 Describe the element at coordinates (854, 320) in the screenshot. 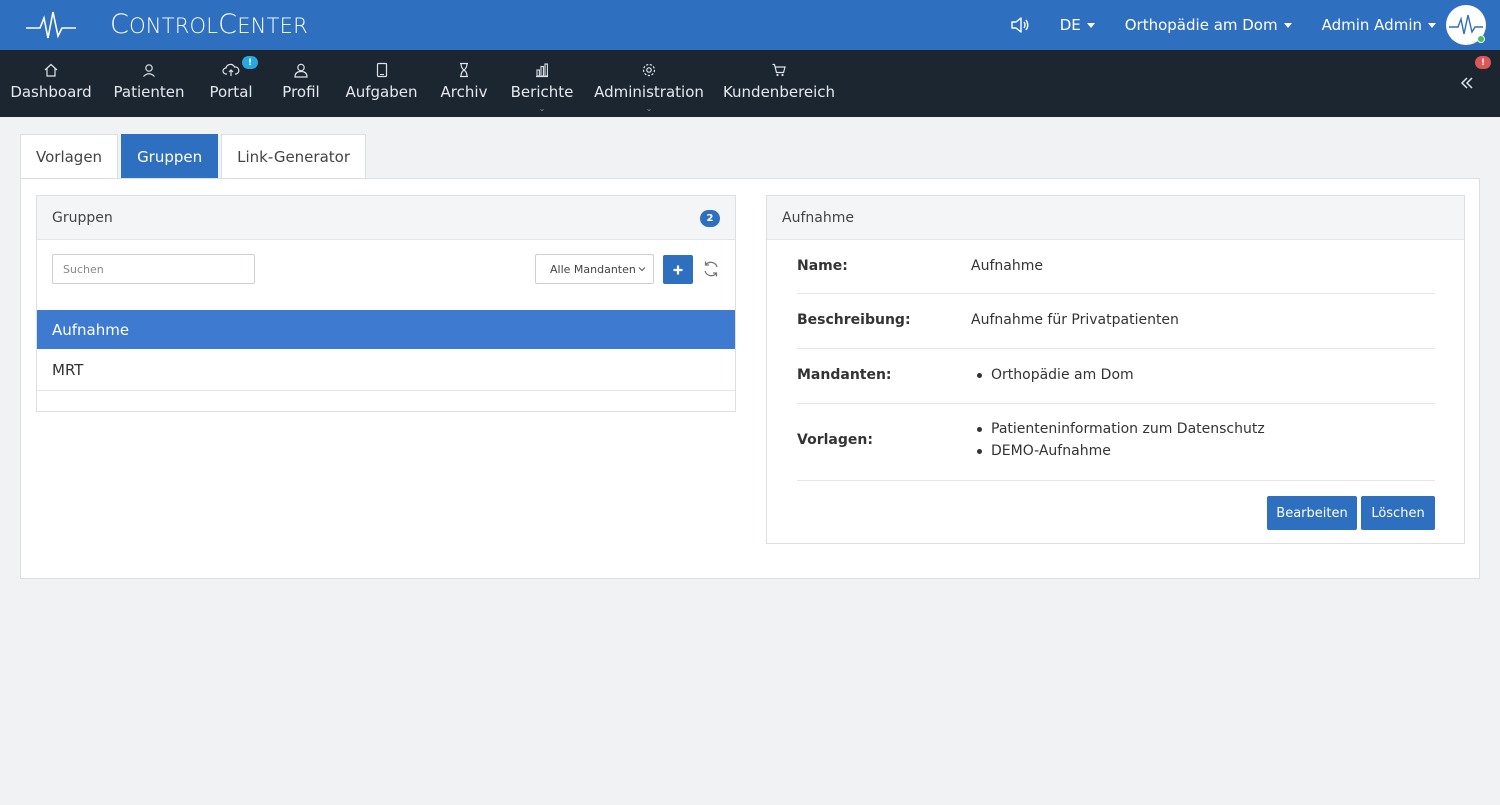

I see `description-label: Beschreibung:` at that location.